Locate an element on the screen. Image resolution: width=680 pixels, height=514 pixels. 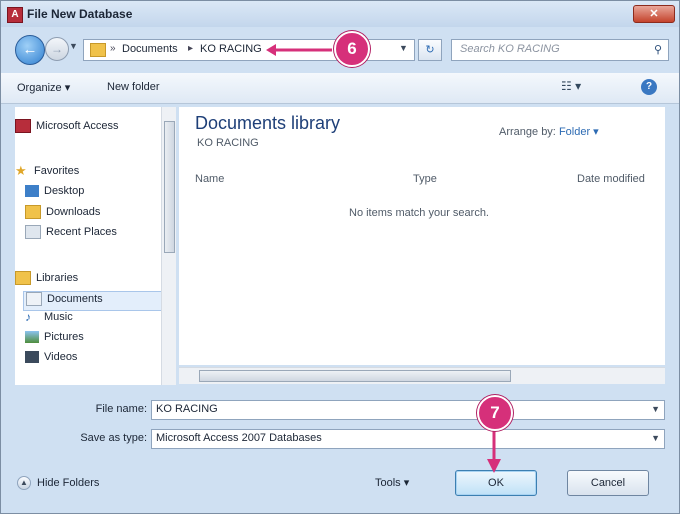
address-dropdown-icon: ▼ is located at coordinates (403, 48).